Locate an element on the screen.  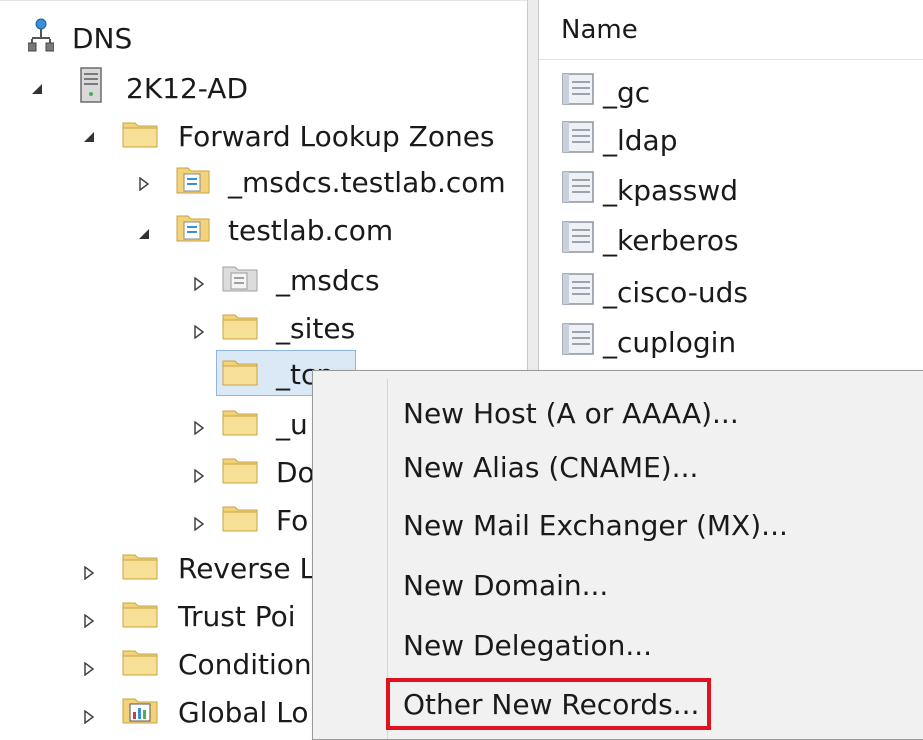
list-item-label: _ldap is located at coordinates (640, 140).